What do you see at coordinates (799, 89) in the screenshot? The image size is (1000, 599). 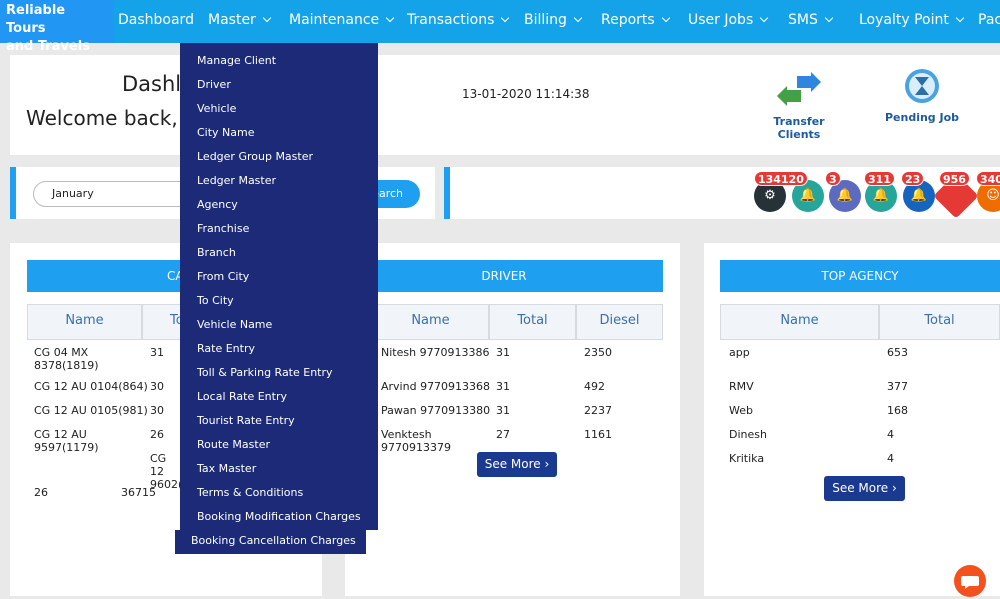 I see `transfer-arrows-icon` at bounding box center [799, 89].